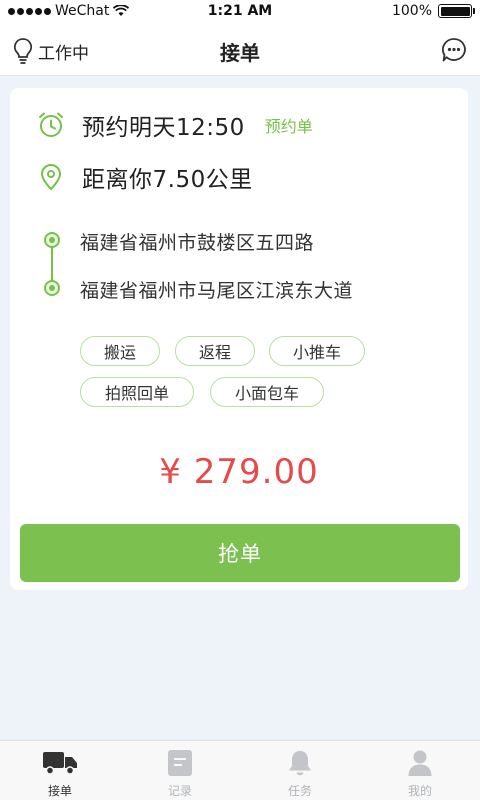 The width and height of the screenshot is (480, 800). What do you see at coordinates (197, 243) in the screenshot?
I see `origin-address: 福建省福州市鼓楼区五四路` at bounding box center [197, 243].